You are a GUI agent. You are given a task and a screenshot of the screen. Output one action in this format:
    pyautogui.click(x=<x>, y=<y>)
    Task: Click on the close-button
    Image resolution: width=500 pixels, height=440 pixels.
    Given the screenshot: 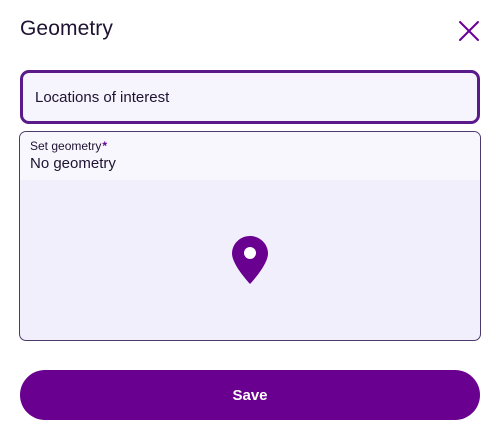 What is the action you would take?
    pyautogui.click(x=469, y=31)
    